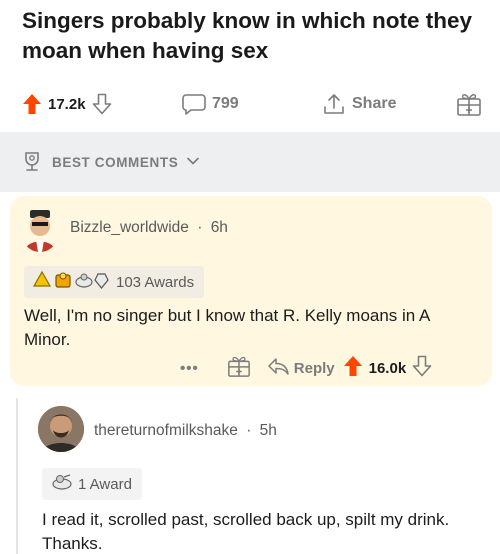 This screenshot has width=500, height=554. I want to click on post-vote-group: 17.2k, so click(67, 104).